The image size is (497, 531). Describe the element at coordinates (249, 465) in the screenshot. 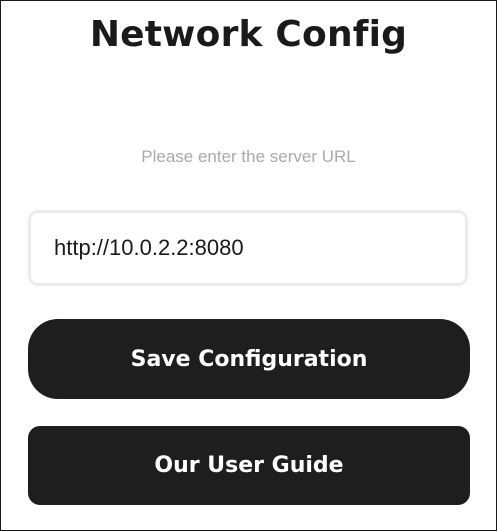

I see `user-guide-button: Our User Guide` at that location.